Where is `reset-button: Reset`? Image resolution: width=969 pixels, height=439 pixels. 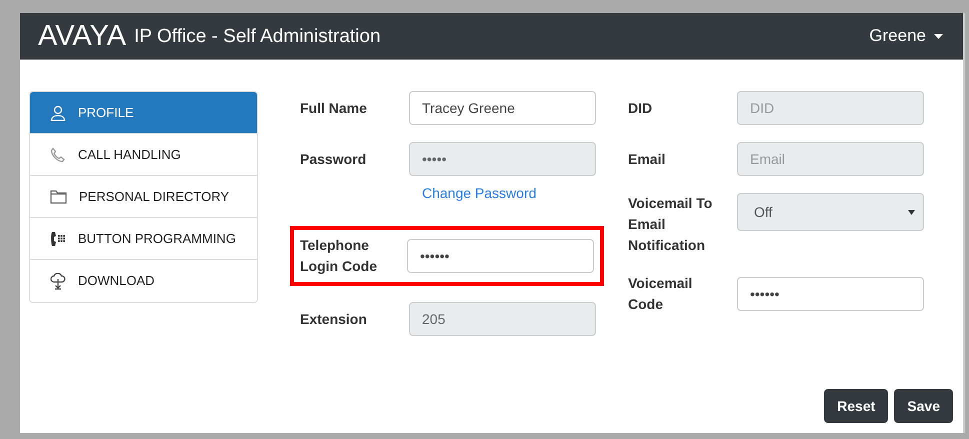
reset-button: Reset is located at coordinates (856, 406).